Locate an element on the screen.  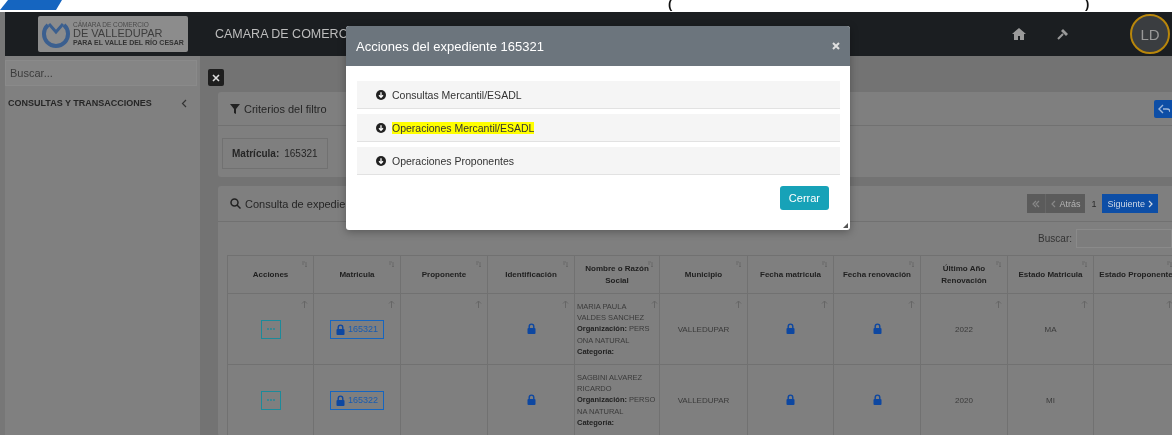
double-chevron-icon is located at coordinates (1036, 203).